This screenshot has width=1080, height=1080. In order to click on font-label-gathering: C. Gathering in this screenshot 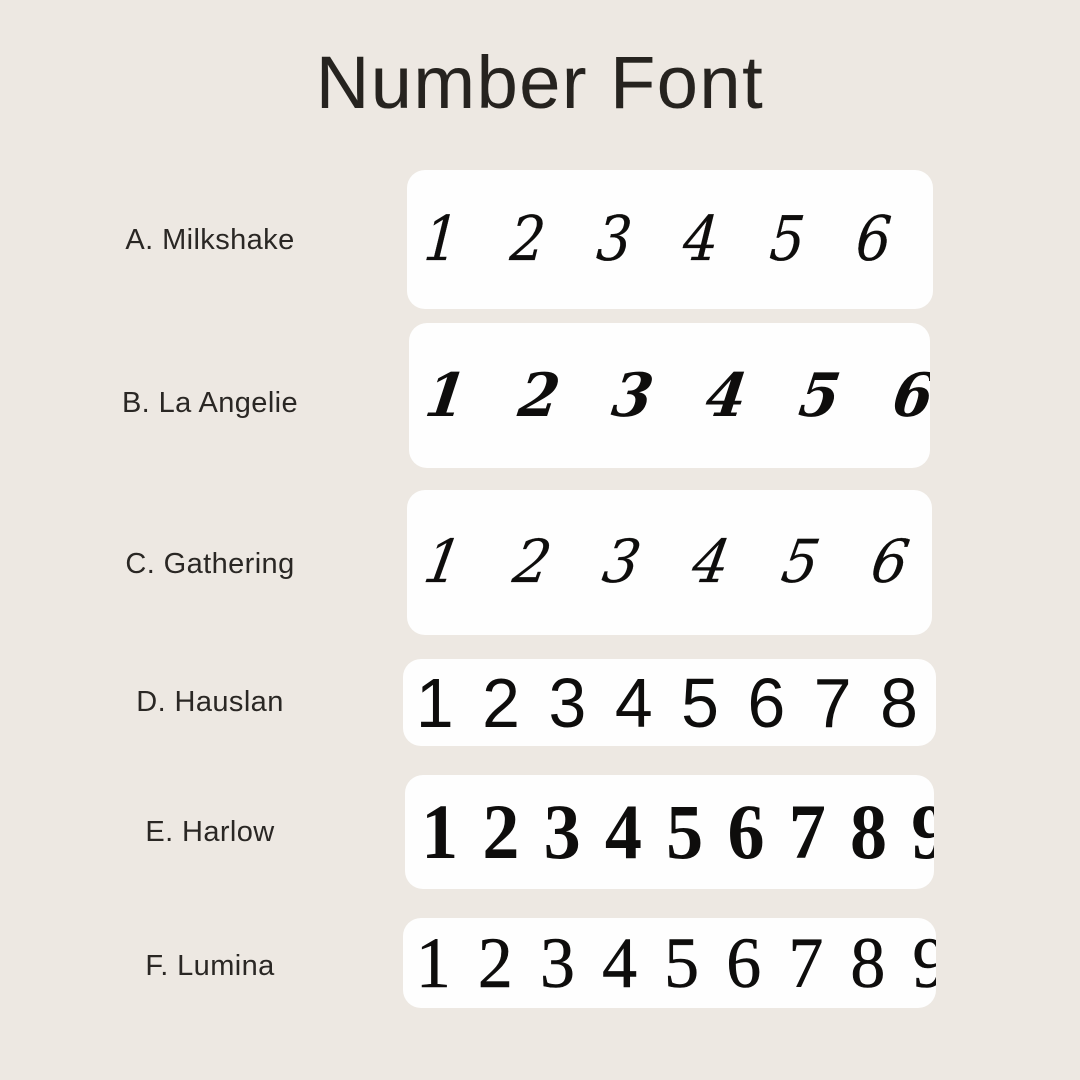, I will do `click(210, 564)`.